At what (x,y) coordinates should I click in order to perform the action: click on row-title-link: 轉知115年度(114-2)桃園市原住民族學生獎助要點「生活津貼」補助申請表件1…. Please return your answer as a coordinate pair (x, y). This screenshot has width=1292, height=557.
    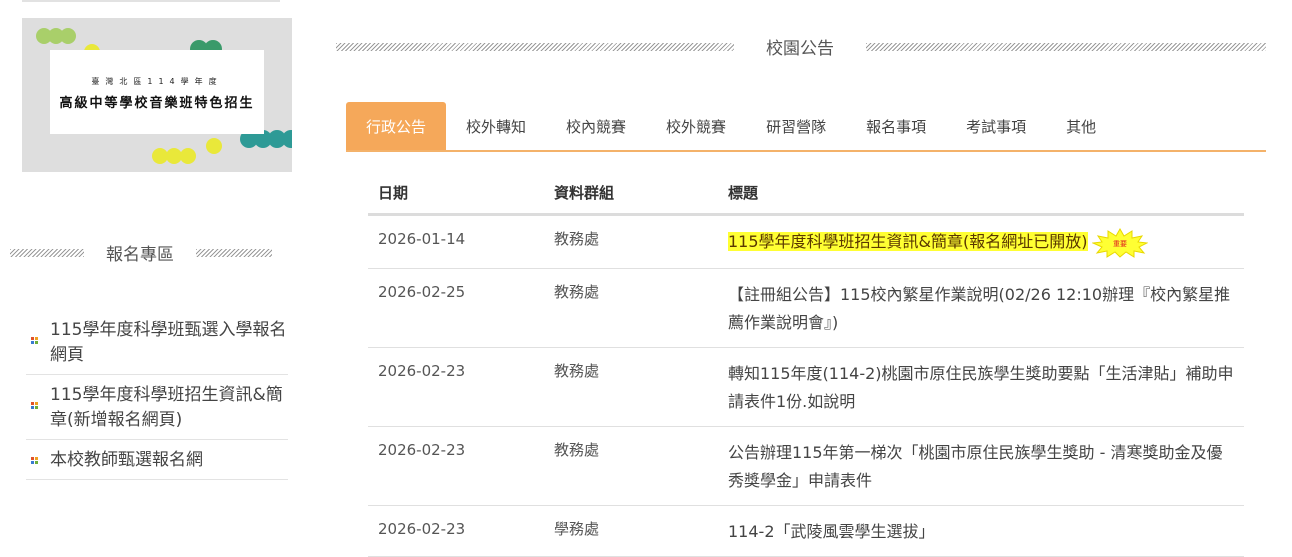
    Looking at the image, I should click on (981, 387).